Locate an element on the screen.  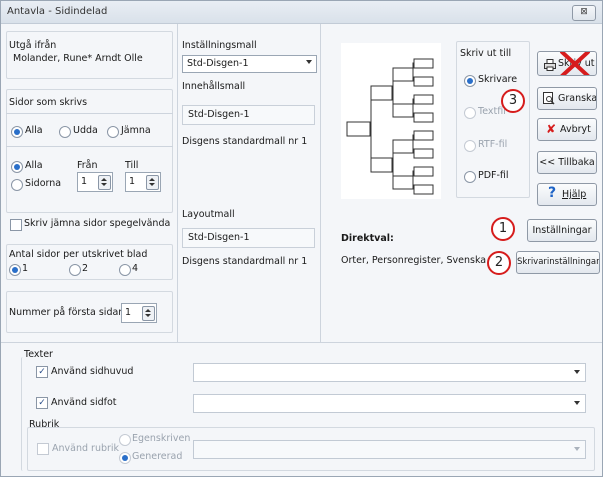
sidhuvud-label: Använd sidhuvud is located at coordinates (92, 371).